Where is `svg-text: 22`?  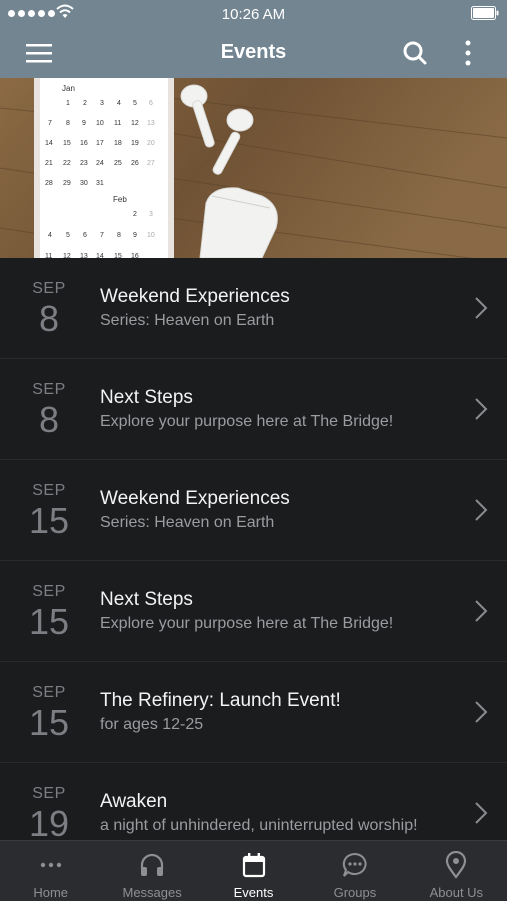 svg-text: 22 is located at coordinates (67, 163).